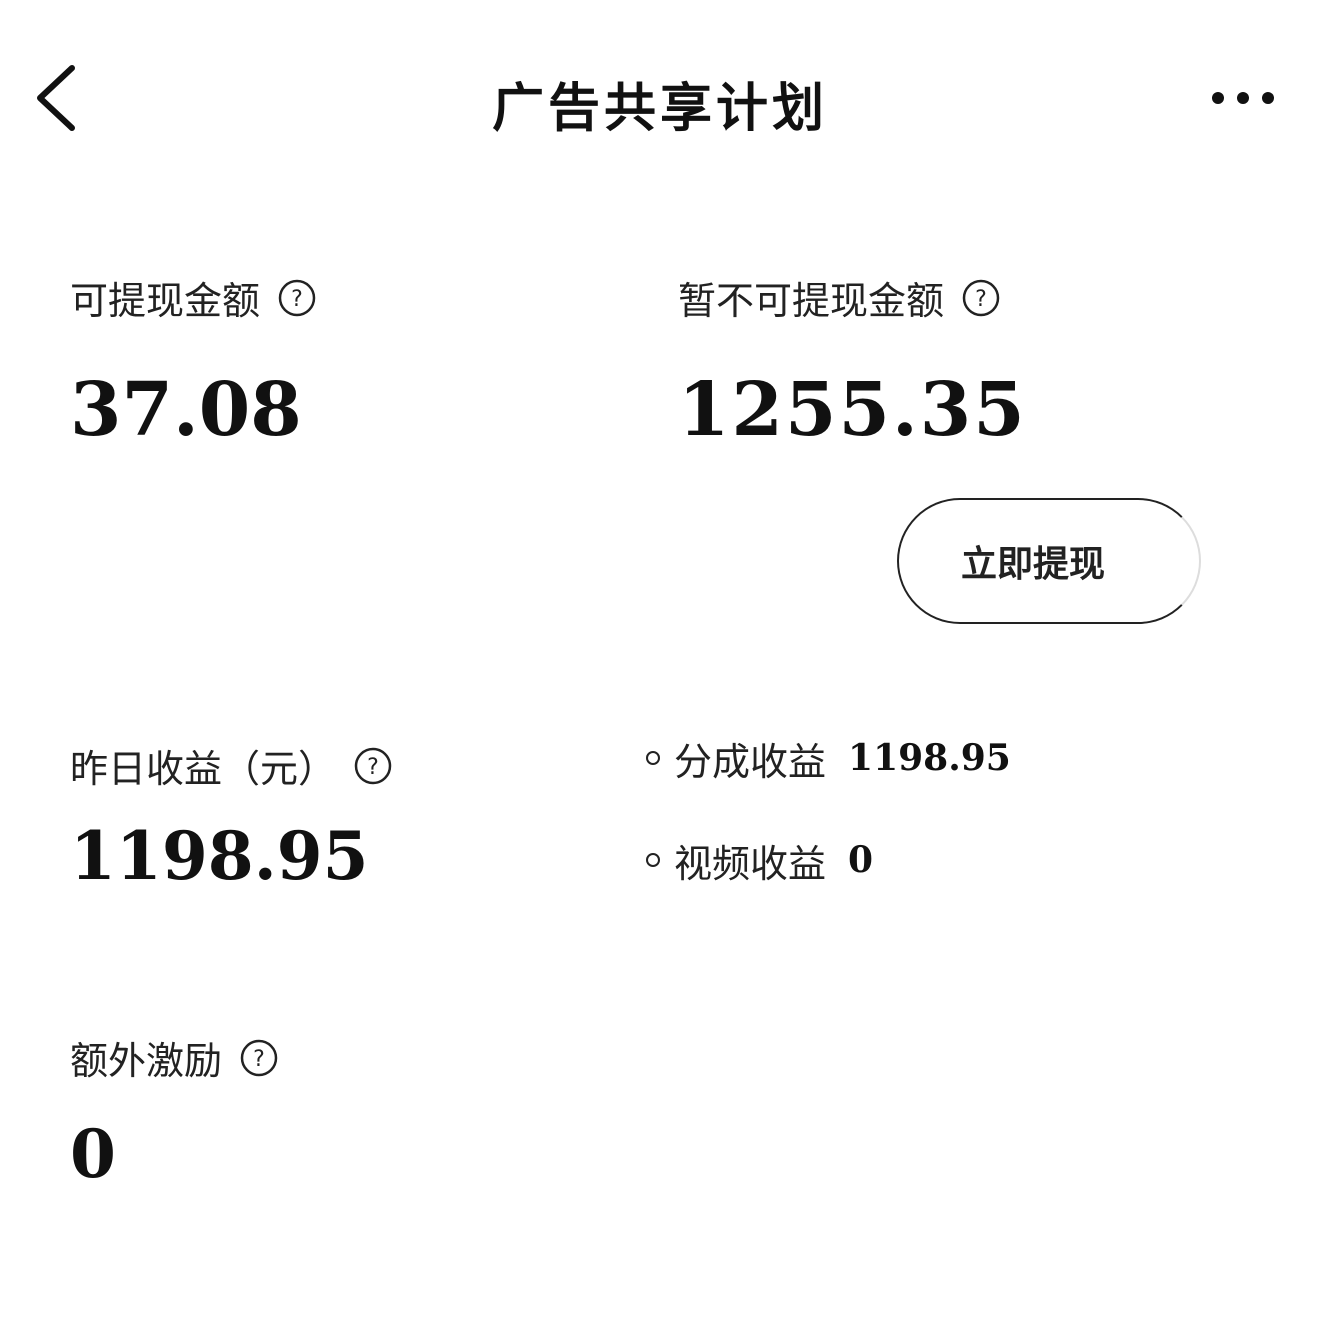 The height and width of the screenshot is (1329, 1320). I want to click on page-title: 广告共享计划, so click(659, 109).